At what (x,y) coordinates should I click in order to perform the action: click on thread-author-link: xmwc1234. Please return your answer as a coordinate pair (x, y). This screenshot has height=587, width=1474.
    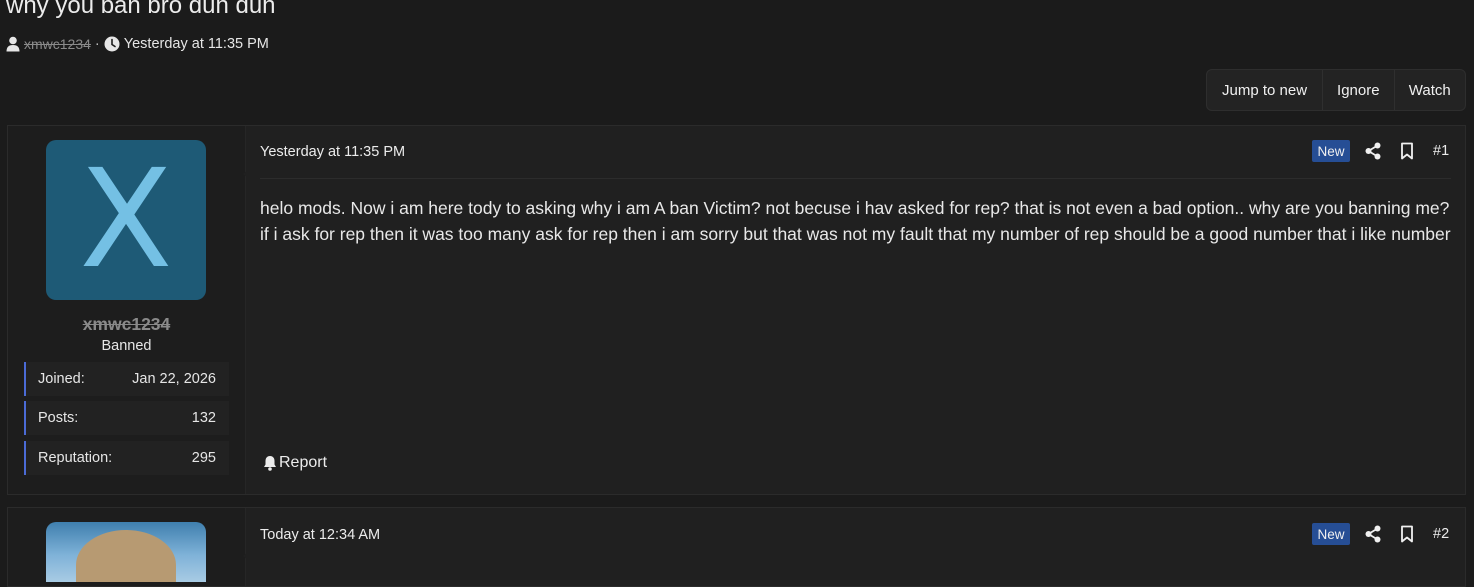
    Looking at the image, I should click on (57, 44).